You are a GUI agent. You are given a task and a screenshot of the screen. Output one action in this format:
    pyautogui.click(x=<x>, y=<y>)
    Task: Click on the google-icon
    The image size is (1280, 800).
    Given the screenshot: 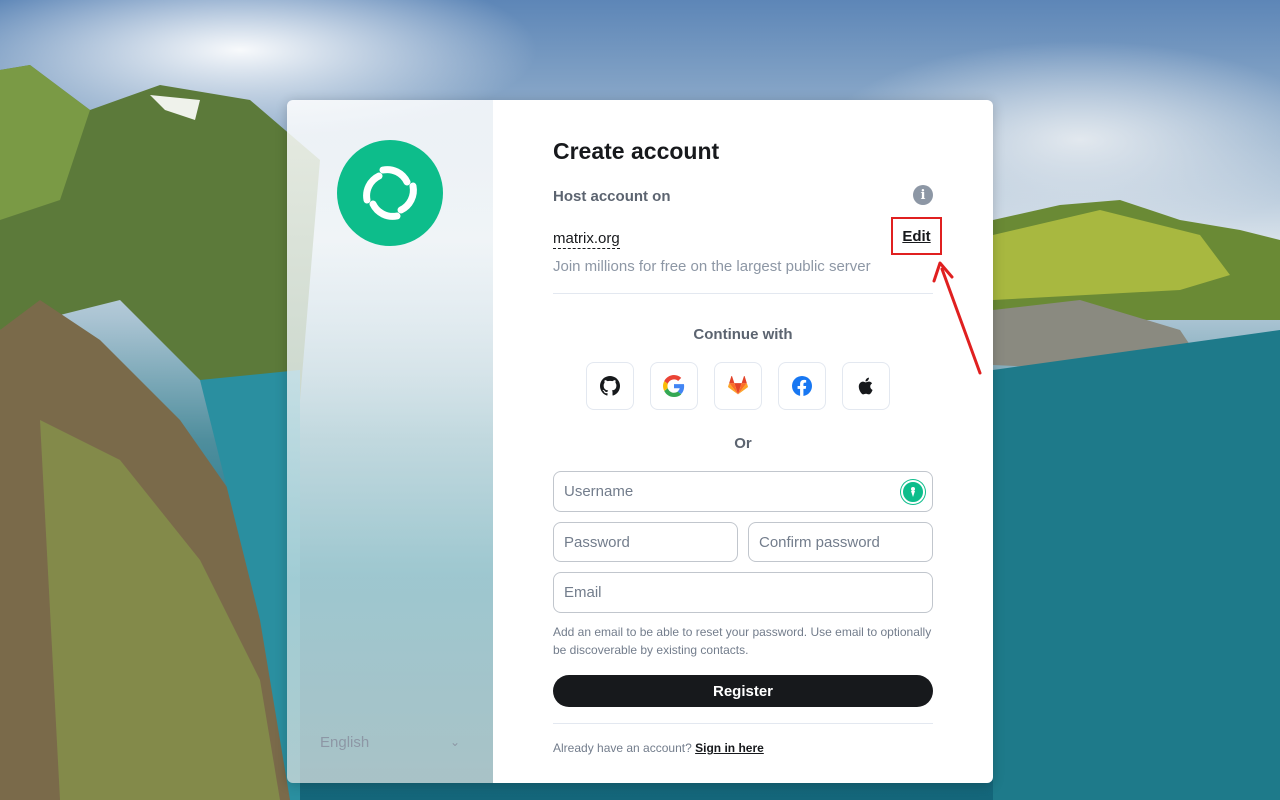 What is the action you would take?
    pyautogui.click(x=674, y=386)
    